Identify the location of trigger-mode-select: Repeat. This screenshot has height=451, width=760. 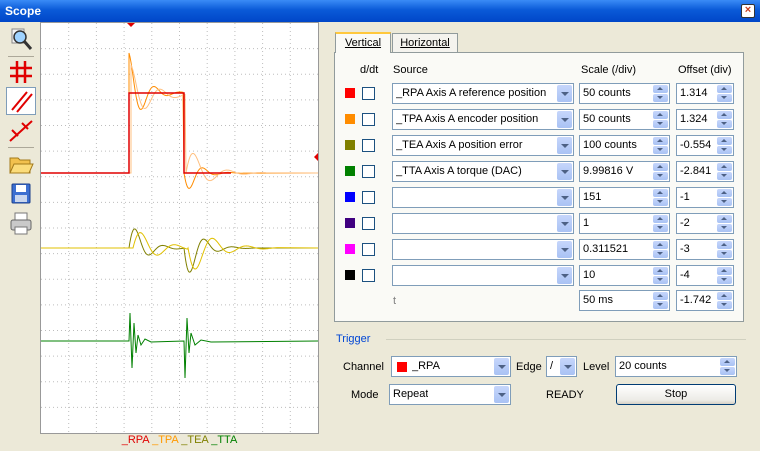
(450, 394).